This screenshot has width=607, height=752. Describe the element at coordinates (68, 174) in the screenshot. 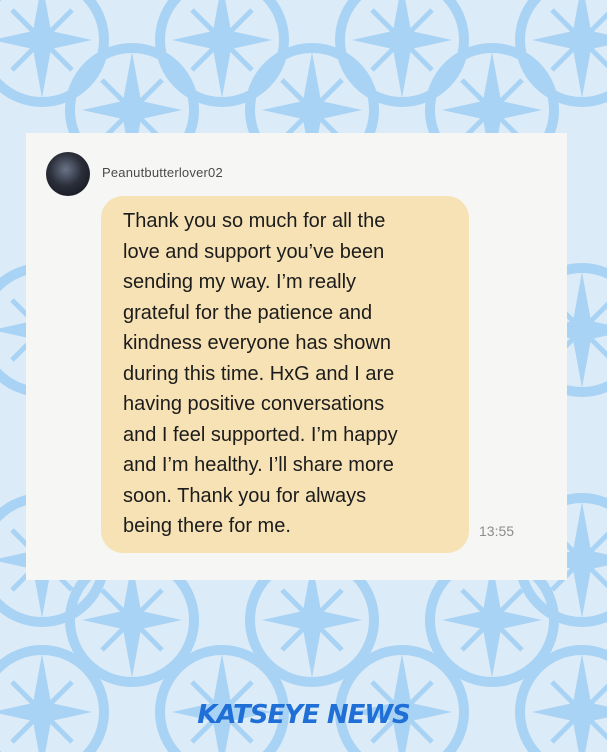

I see `avatar` at that location.